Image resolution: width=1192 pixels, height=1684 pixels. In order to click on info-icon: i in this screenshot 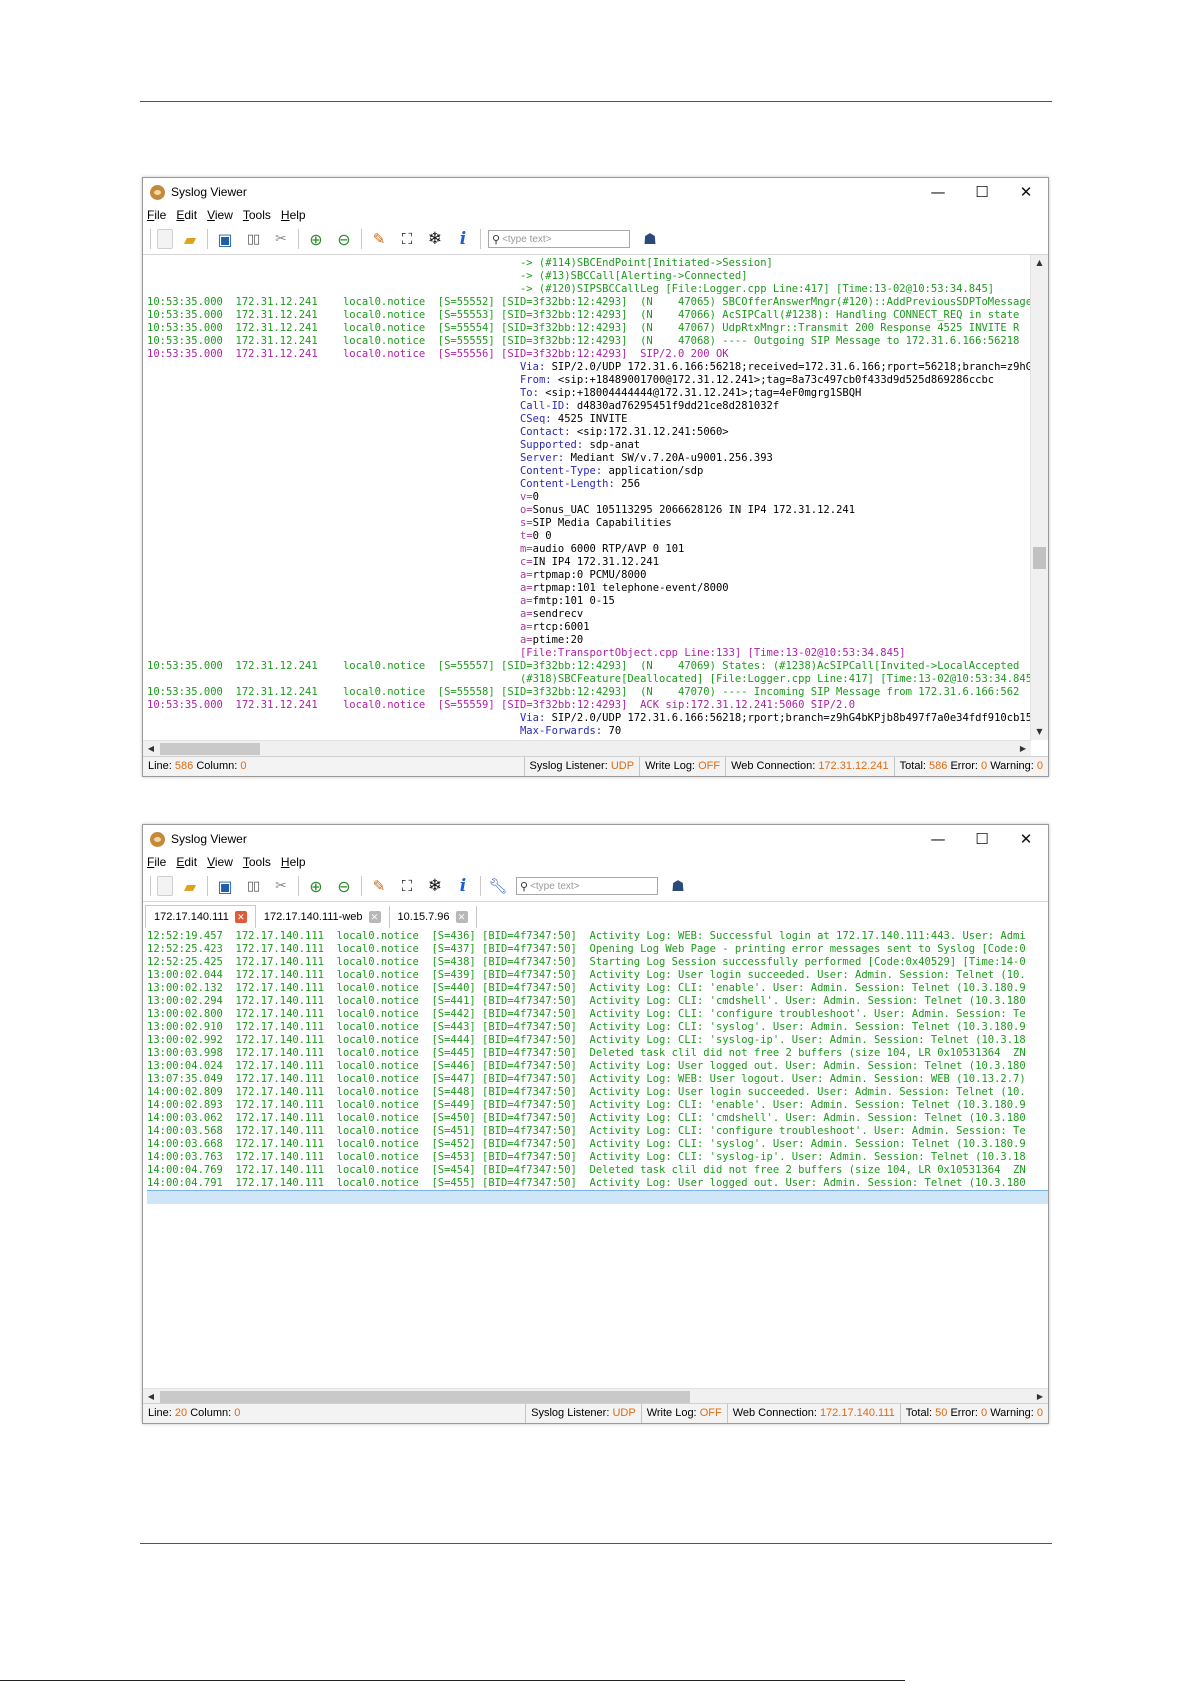, I will do `click(463, 239)`.